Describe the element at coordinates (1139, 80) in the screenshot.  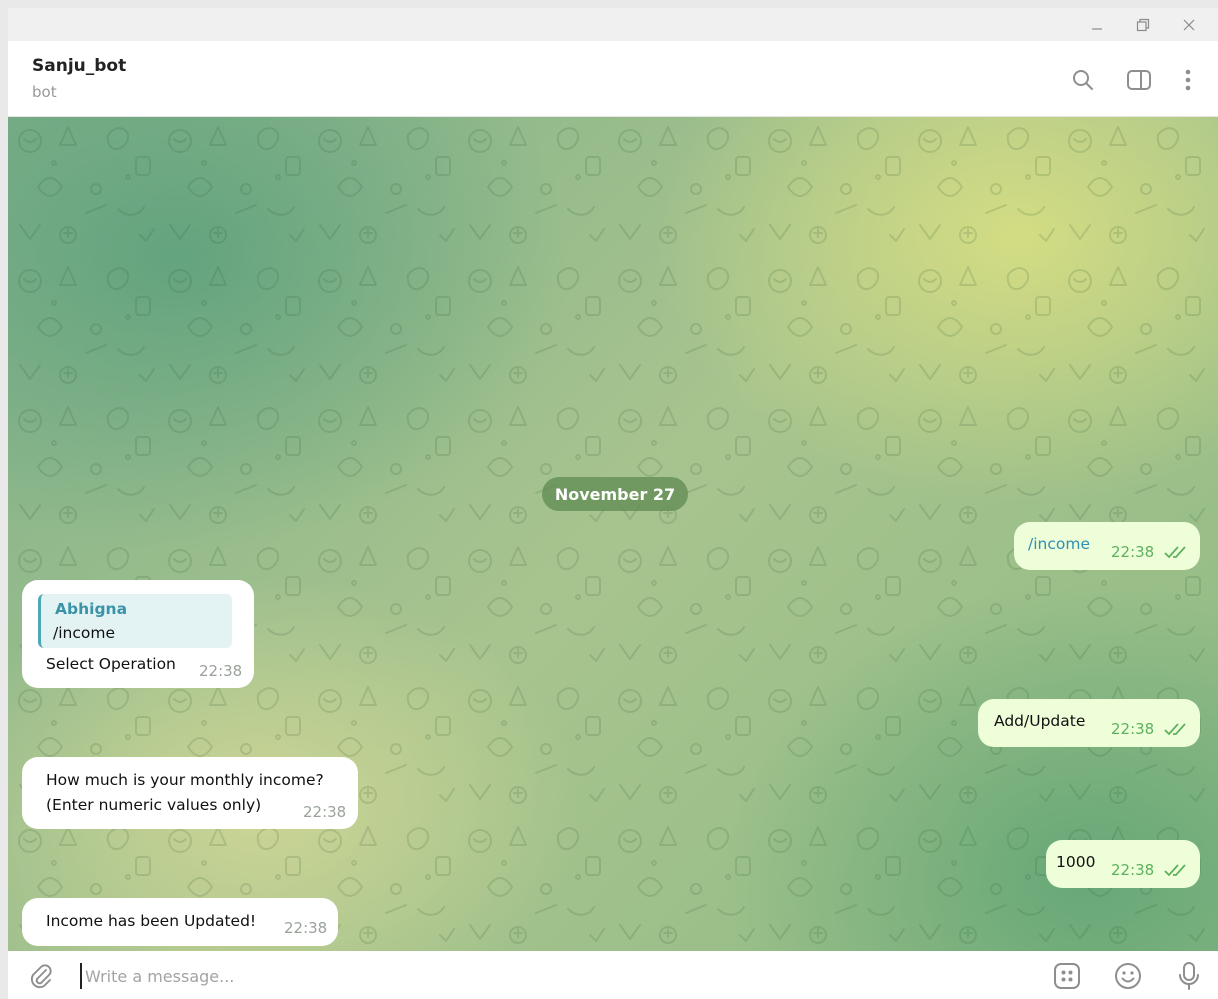
I see `sidebar-toggle-icon` at that location.